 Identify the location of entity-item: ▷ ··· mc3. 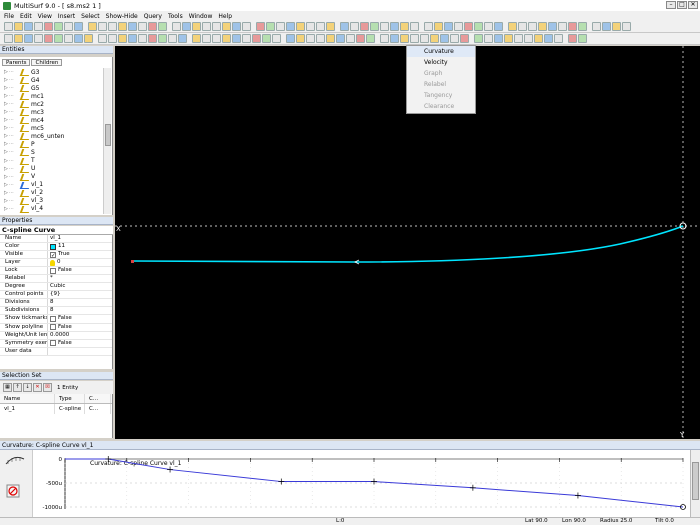
(54, 112).